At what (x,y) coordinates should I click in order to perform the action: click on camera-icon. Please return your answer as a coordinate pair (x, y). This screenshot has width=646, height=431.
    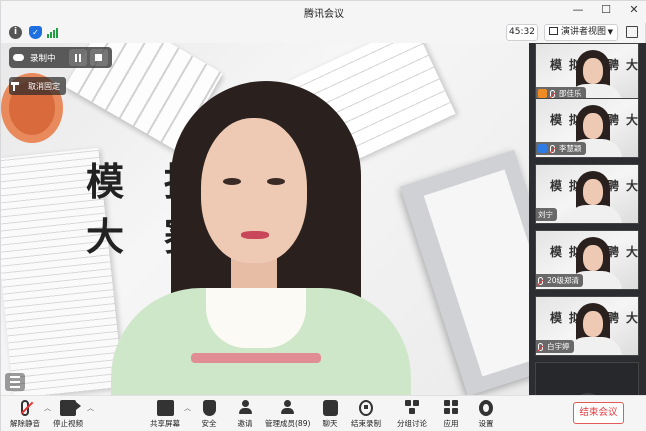
    Looking at the image, I should click on (70, 408).